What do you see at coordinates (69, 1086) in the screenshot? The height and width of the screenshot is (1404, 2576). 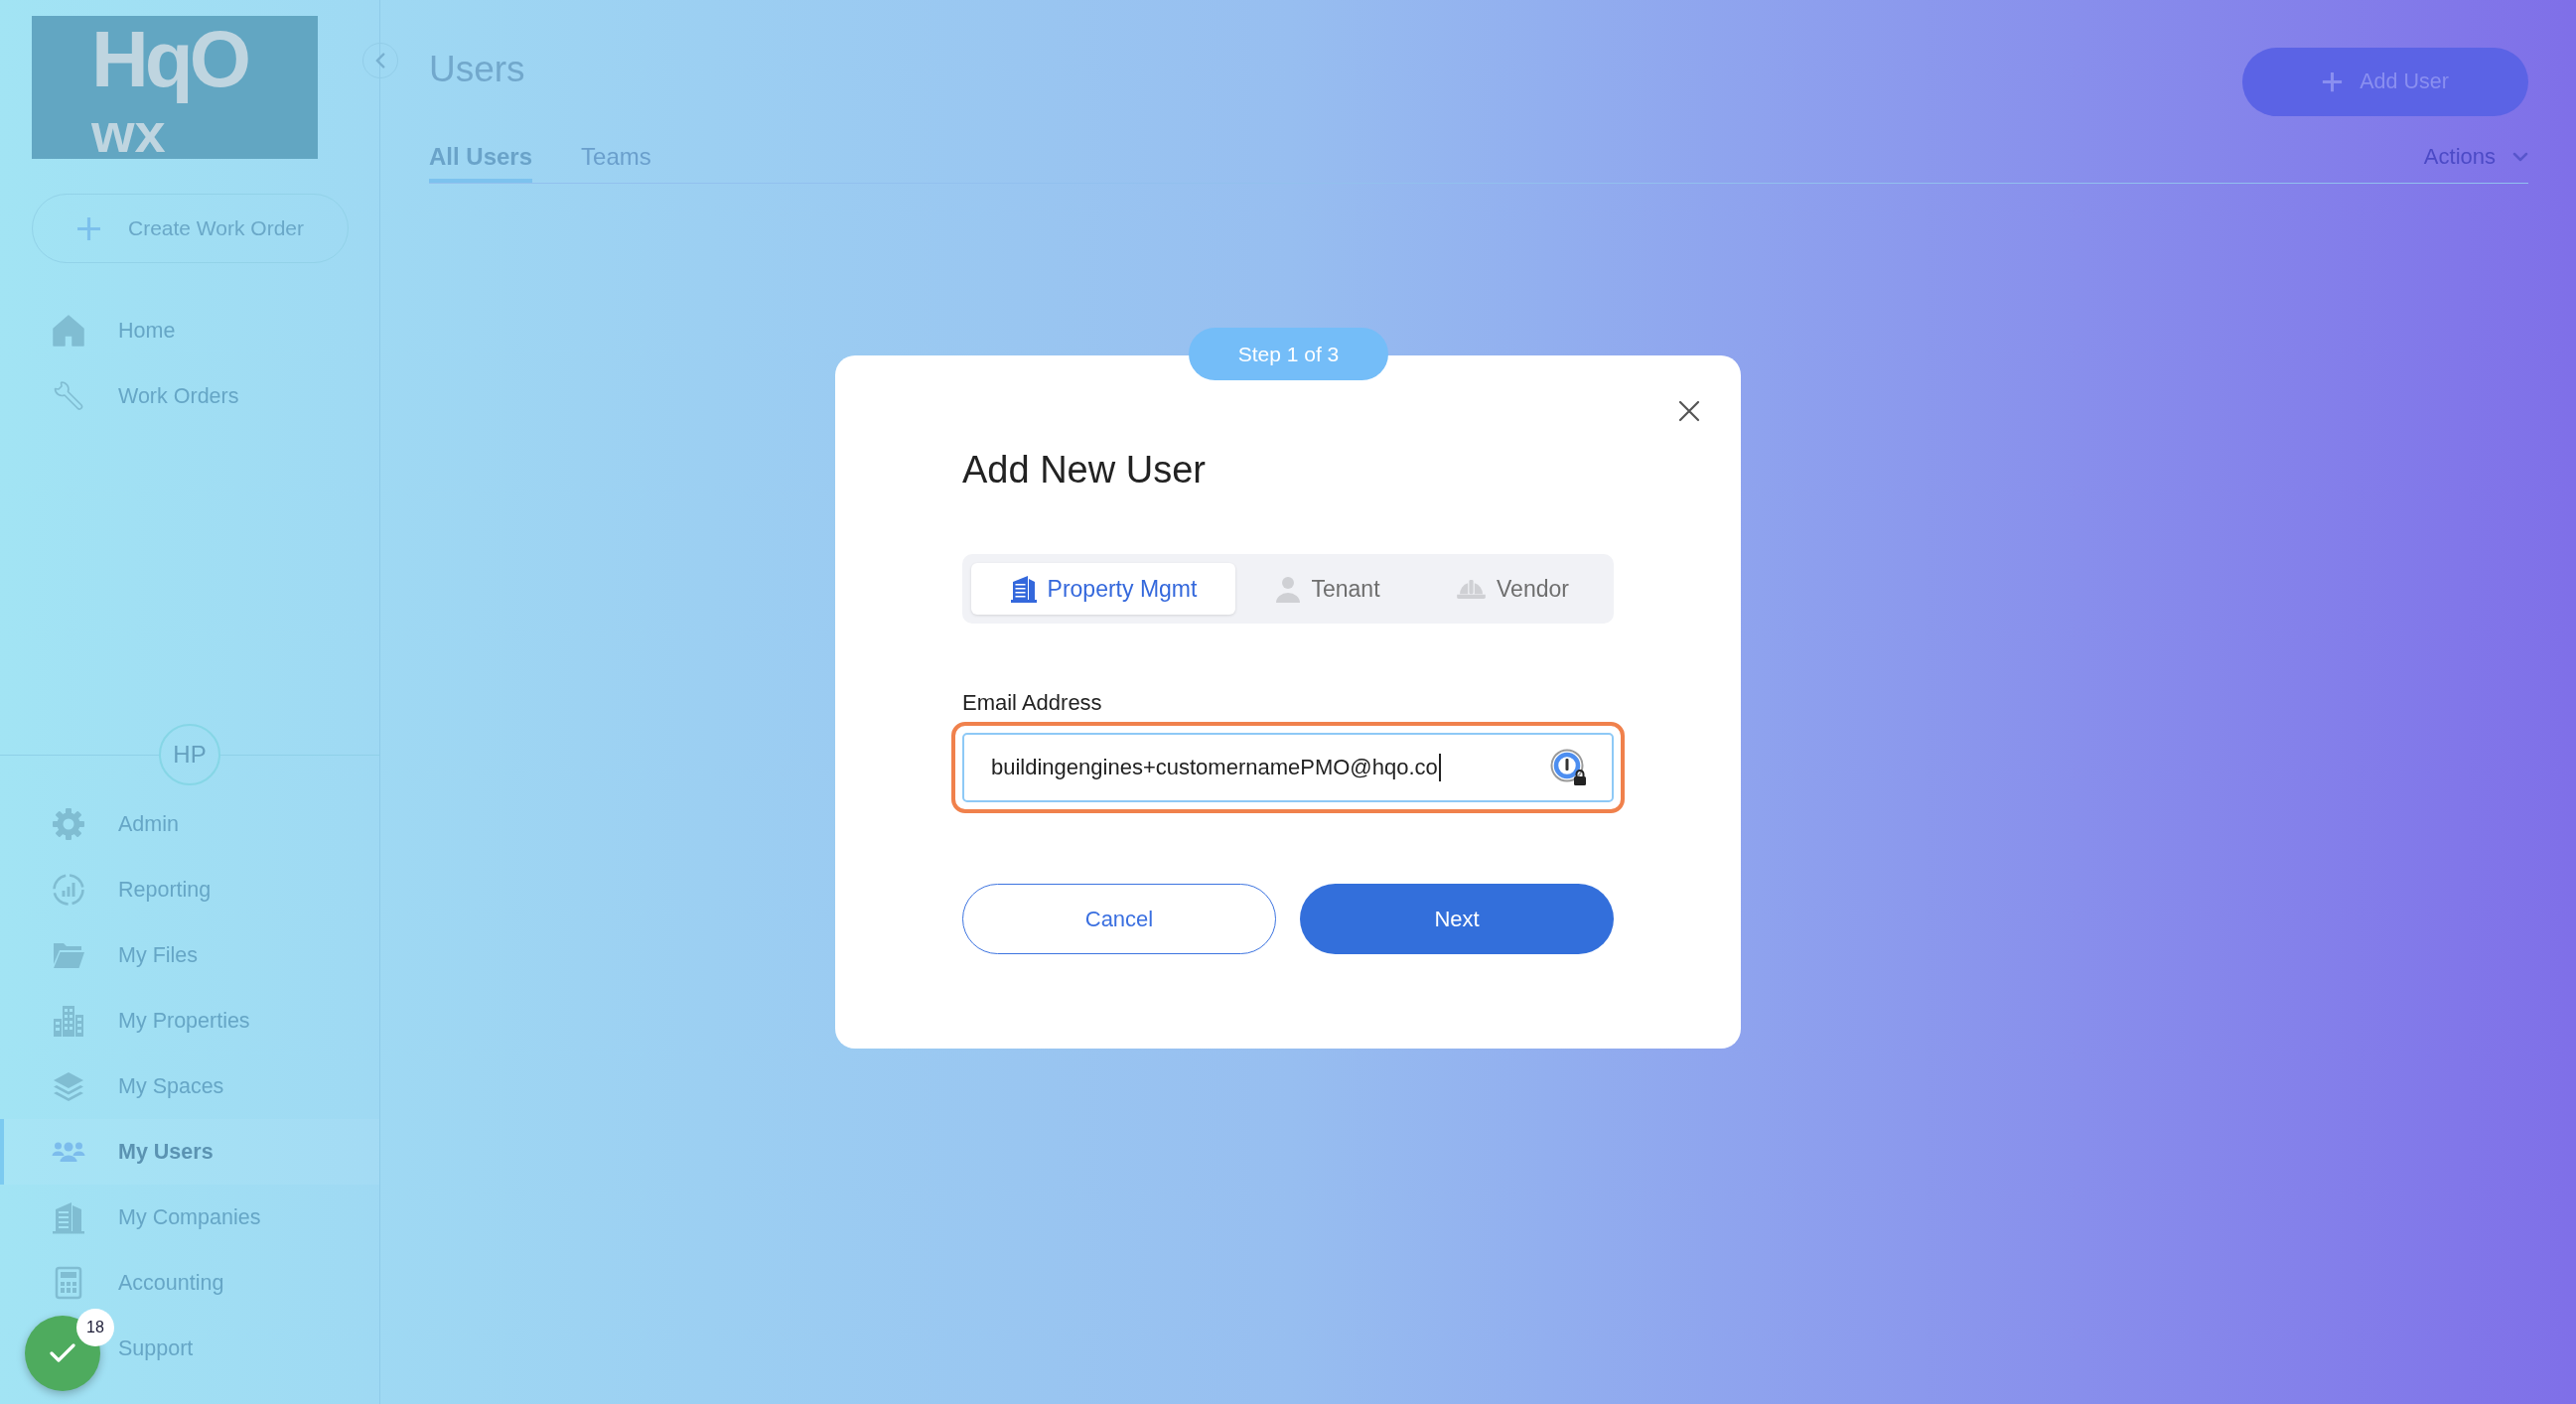 I see `layers-icon` at bounding box center [69, 1086].